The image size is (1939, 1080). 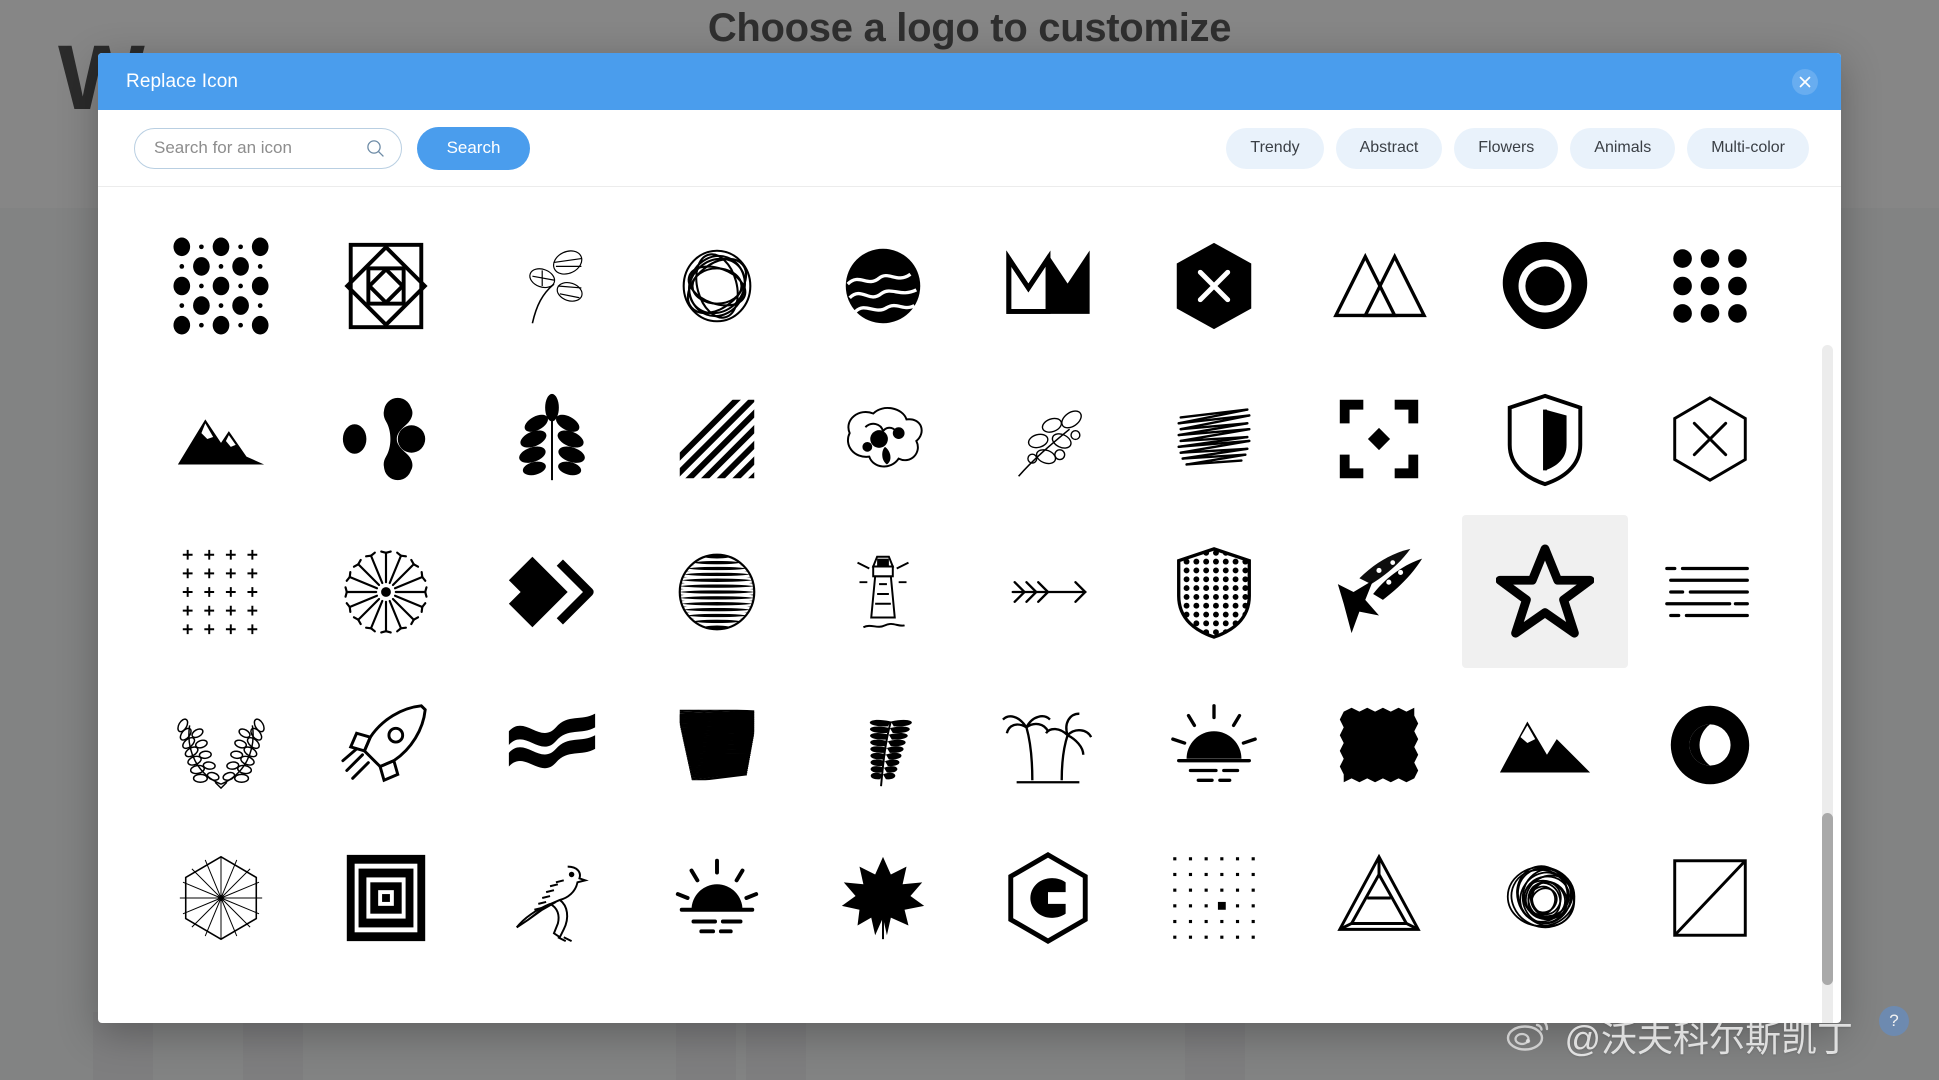 I want to click on nine-dots-grid-icon, so click(x=1710, y=286).